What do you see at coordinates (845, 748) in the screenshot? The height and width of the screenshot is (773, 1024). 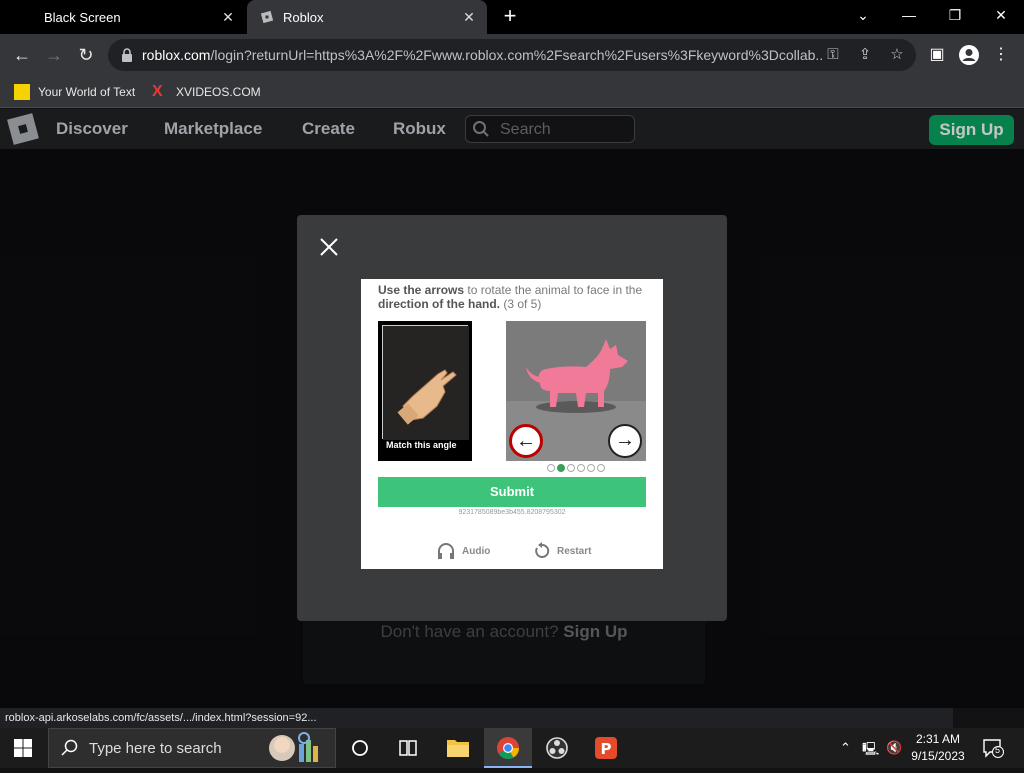 I see `tray-chevron-up-icon: ⌃` at bounding box center [845, 748].